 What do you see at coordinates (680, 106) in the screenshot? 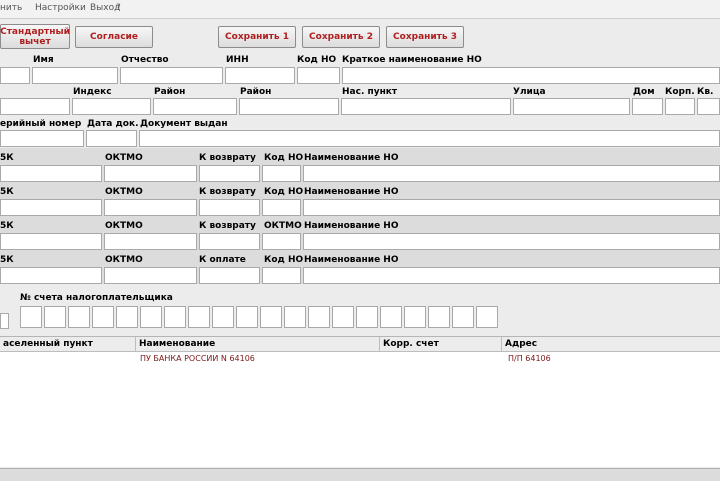
I see `building-field` at bounding box center [680, 106].